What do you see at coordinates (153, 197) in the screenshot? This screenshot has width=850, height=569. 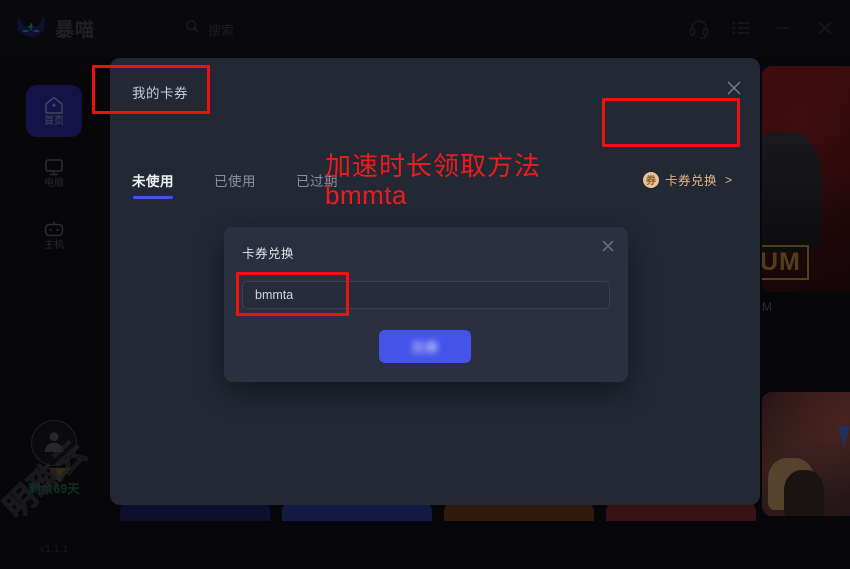 I see `tab-active-underline` at bounding box center [153, 197].